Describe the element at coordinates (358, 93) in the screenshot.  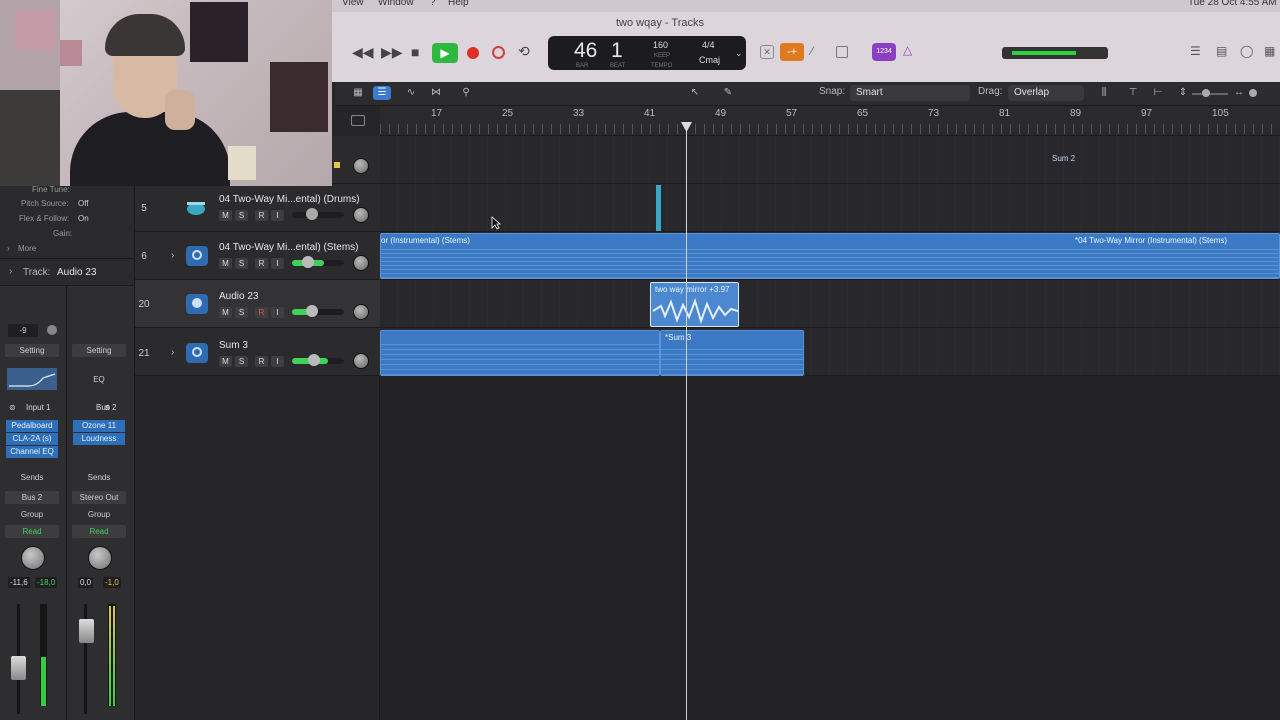
I see `grid-view-icon: ▦` at that location.